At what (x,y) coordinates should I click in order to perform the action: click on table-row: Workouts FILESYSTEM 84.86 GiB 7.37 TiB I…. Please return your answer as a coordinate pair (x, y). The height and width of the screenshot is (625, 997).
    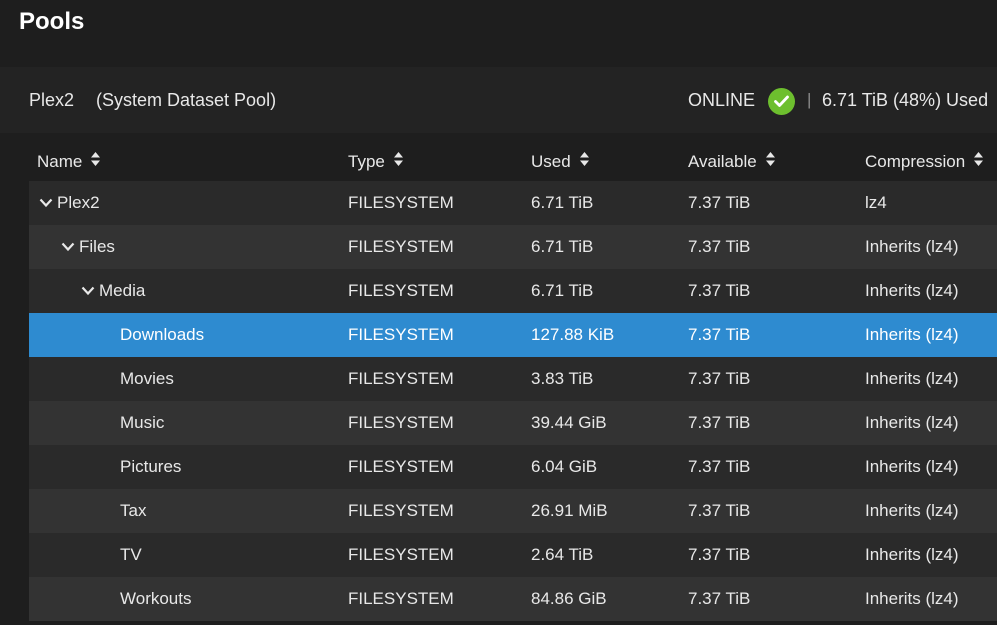
    Looking at the image, I should click on (513, 599).